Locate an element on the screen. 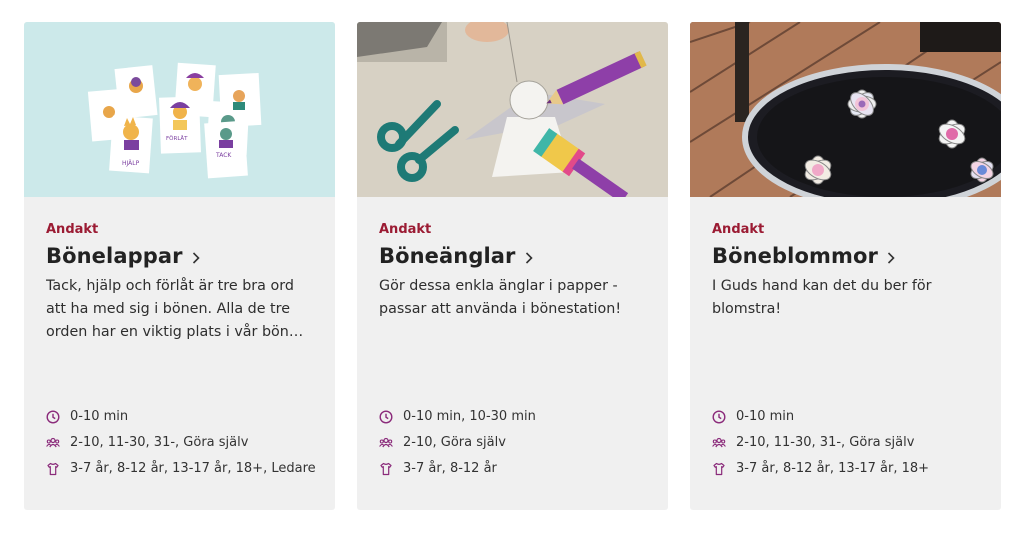 Image resolution: width=1024 pixels, height=533 pixels. card-label-hjalp: HJÄLP is located at coordinates (131, 163).